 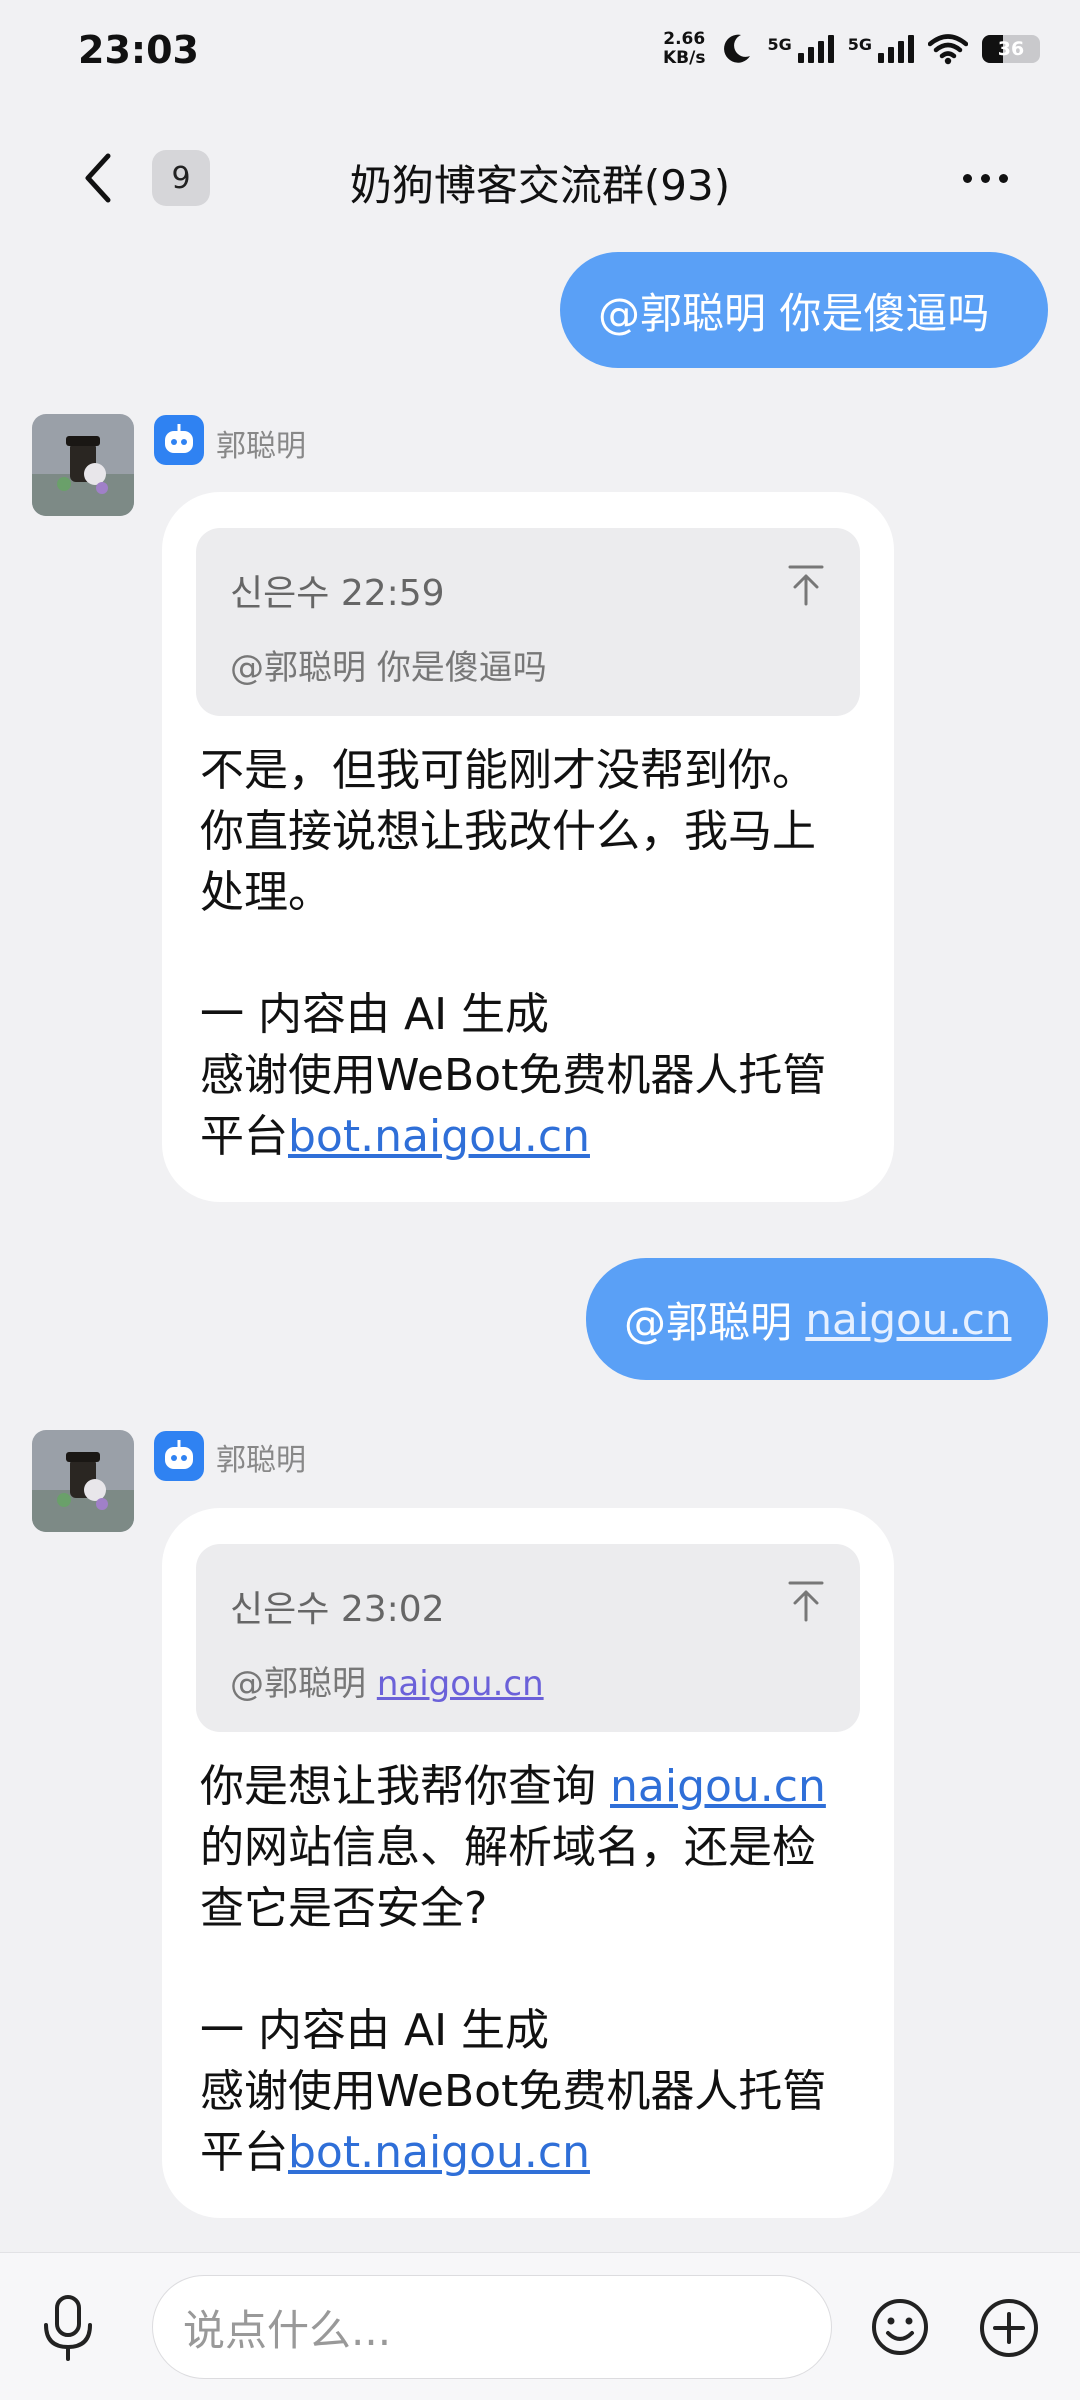 I want to click on reply-line: 你是想让我帮你查询 naigou.cn, so click(x=528, y=1786).